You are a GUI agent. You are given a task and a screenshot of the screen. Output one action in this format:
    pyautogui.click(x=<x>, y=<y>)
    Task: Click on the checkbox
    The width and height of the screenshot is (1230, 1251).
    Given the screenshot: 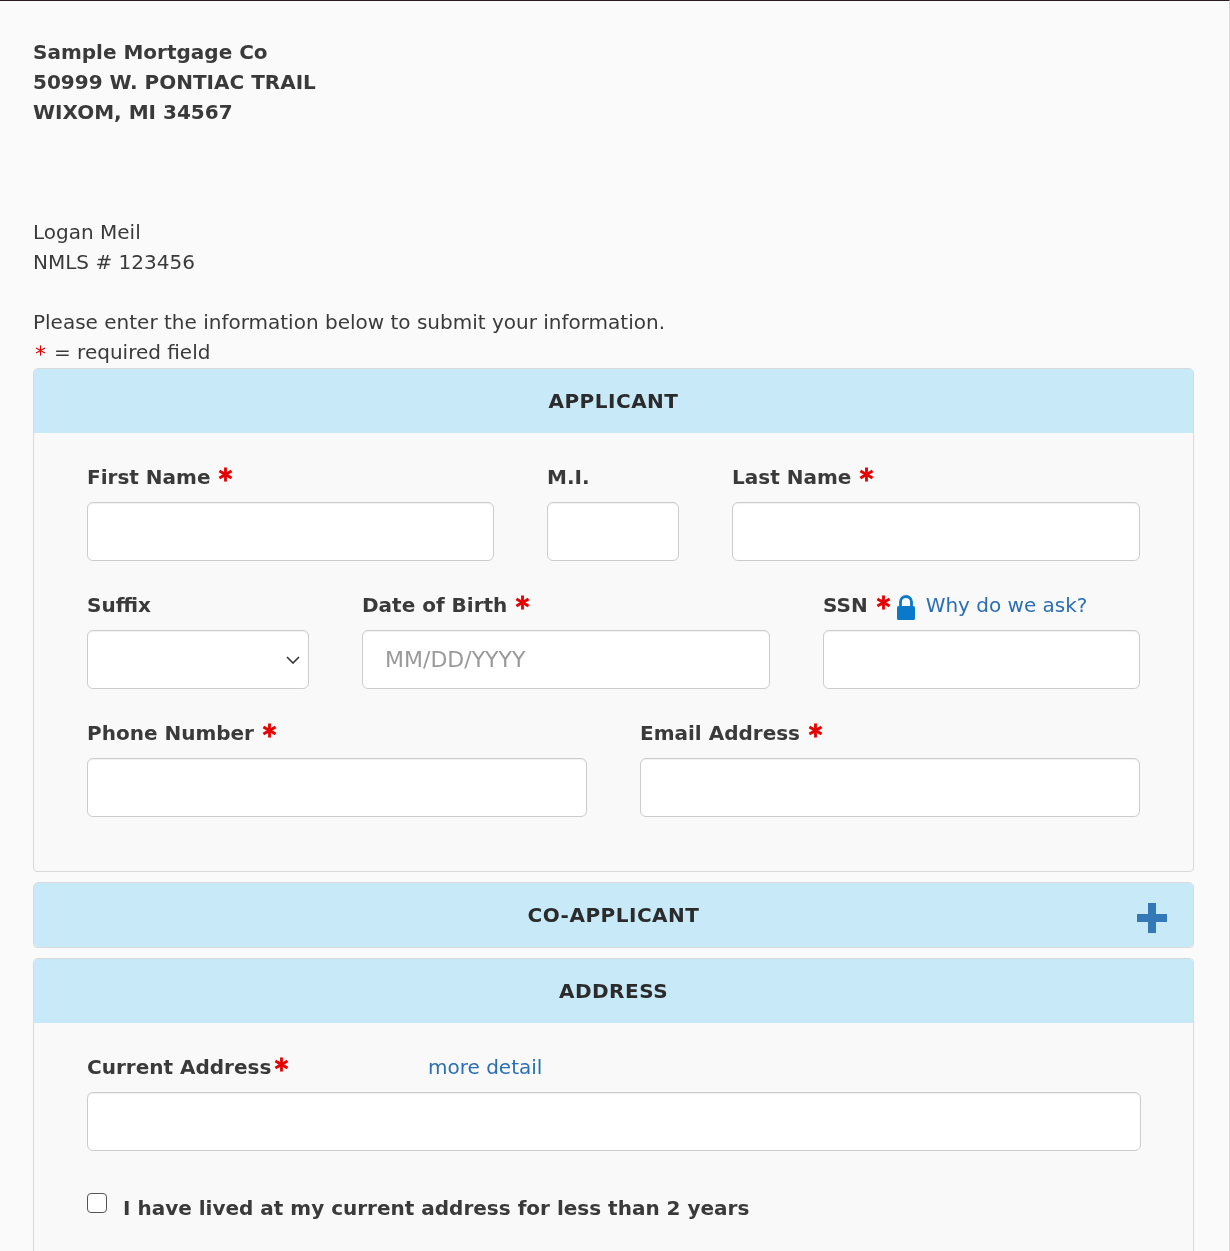 What is the action you would take?
    pyautogui.click(x=97, y=1203)
    